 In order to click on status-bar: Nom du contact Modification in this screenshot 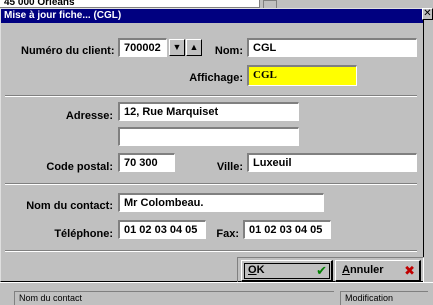, I will do `click(216, 293)`.